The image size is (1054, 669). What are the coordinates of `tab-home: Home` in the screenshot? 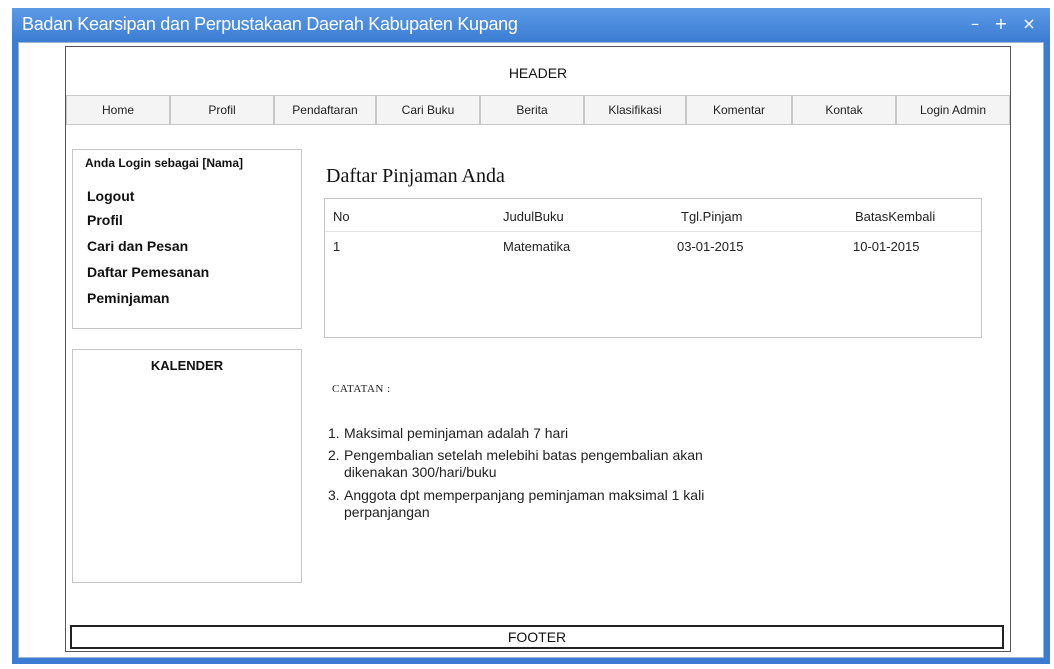 It's located at (118, 110).